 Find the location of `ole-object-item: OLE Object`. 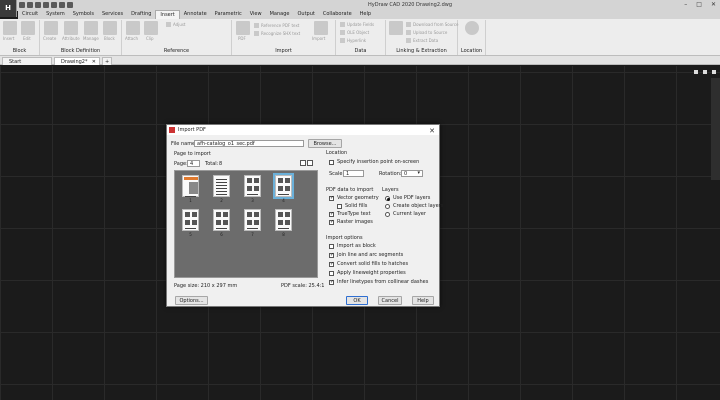

ole-object-item: OLE Object is located at coordinates (354, 32).